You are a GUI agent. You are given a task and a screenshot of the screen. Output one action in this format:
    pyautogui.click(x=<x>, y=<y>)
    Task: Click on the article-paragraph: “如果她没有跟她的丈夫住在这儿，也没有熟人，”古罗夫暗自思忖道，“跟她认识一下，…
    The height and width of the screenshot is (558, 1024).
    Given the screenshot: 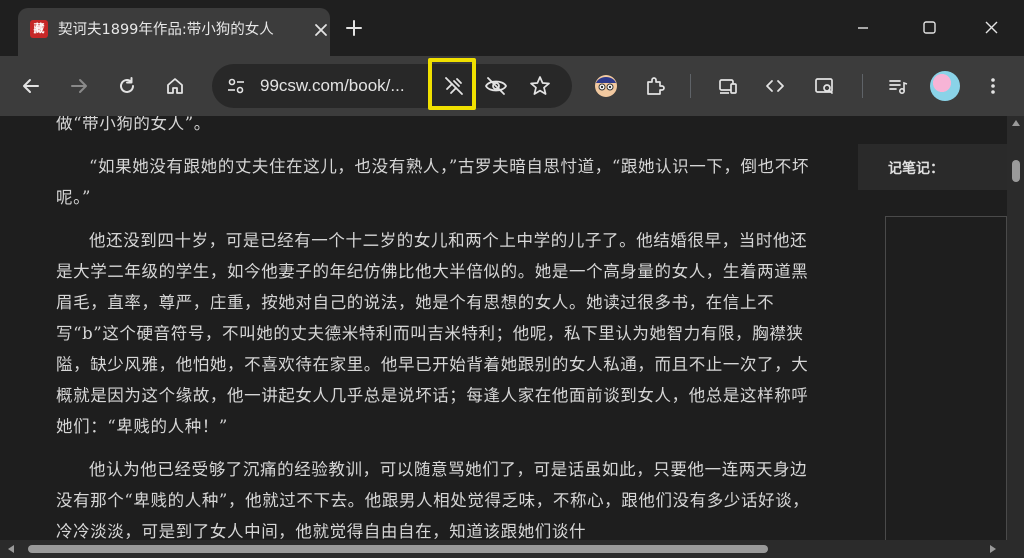 What is the action you would take?
    pyautogui.click(x=432, y=182)
    